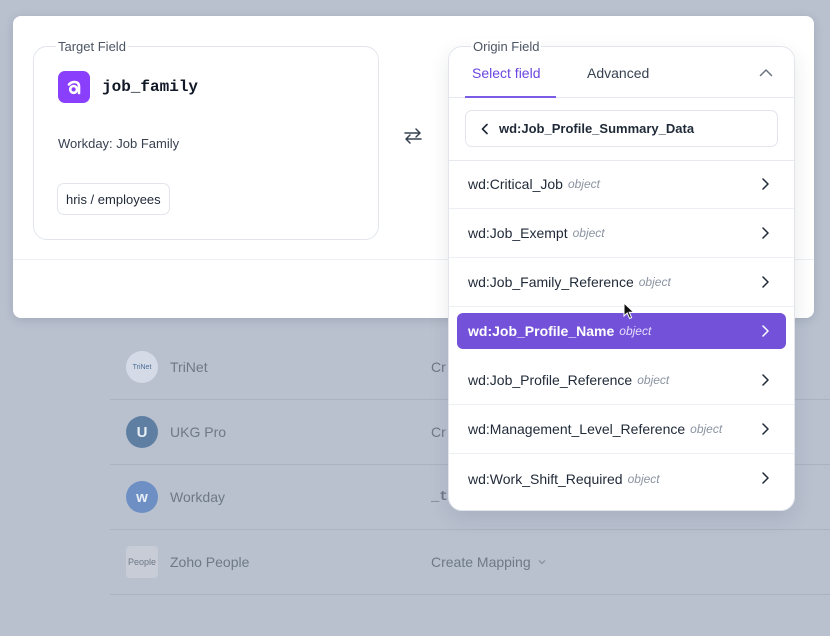 The width and height of the screenshot is (830, 636). Describe the element at coordinates (510, 97) in the screenshot. I see `active-tab-indicator` at that location.